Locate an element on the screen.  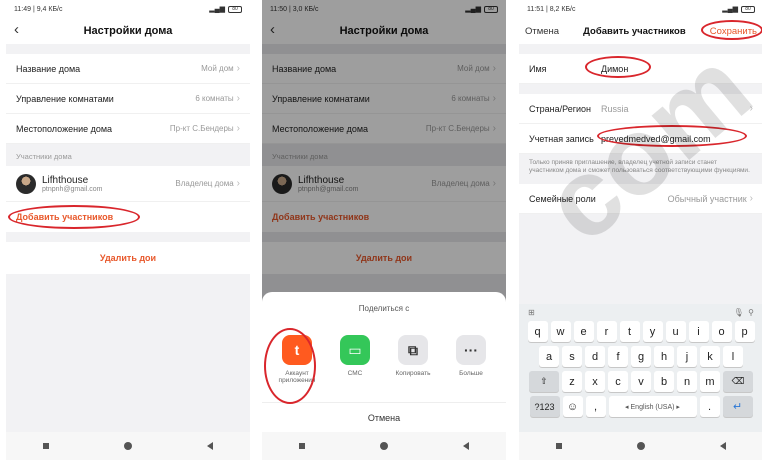
more-dots-icon: ··· is located at coordinates (471, 350).